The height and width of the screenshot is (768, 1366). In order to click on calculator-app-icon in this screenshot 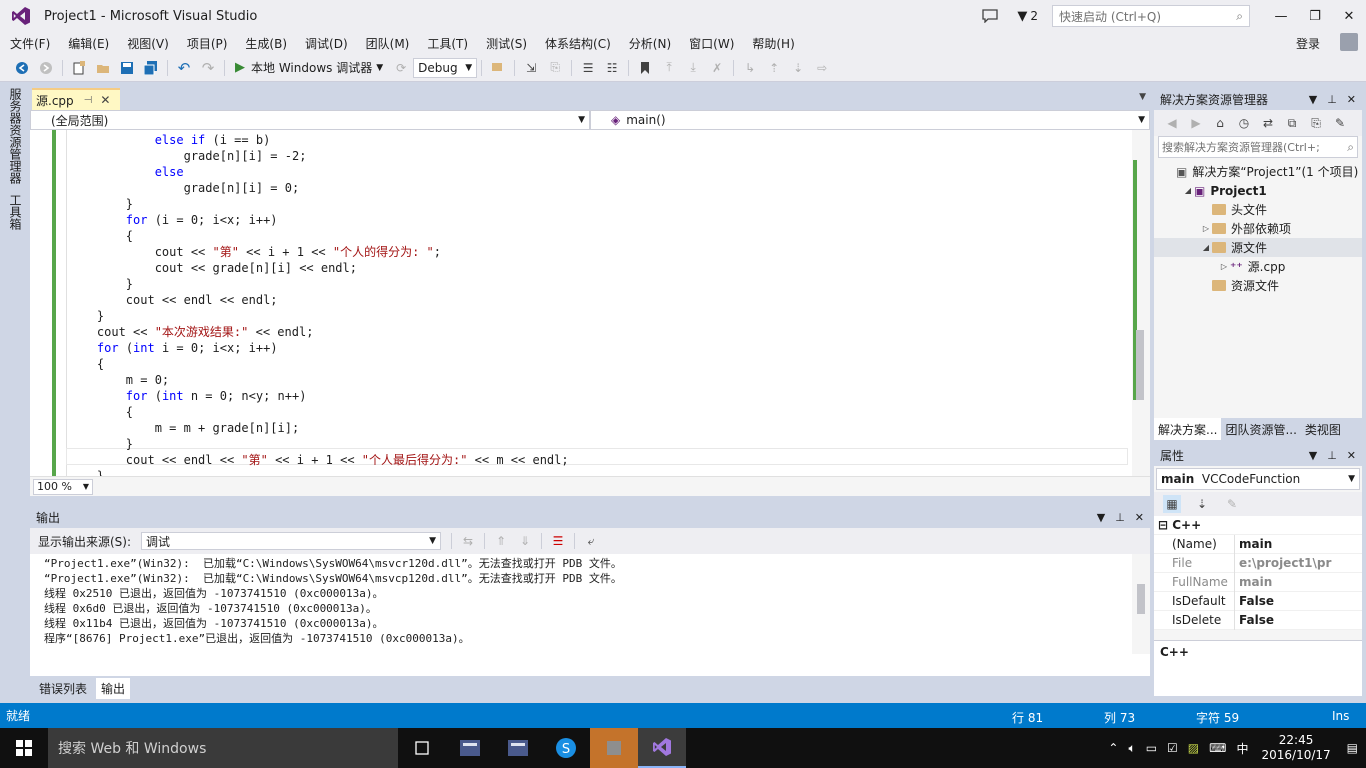, I will do `click(470, 748)`.